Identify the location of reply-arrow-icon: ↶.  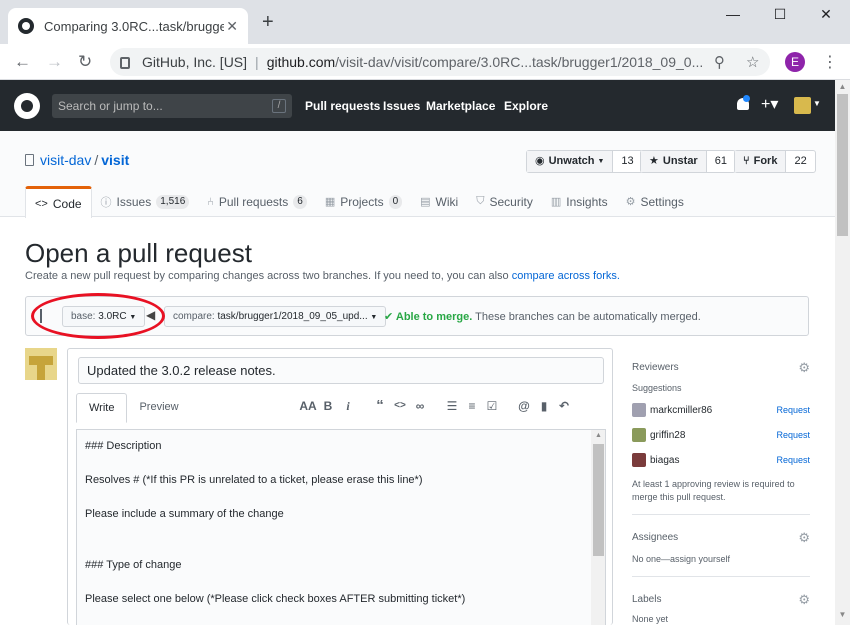
(564, 406).